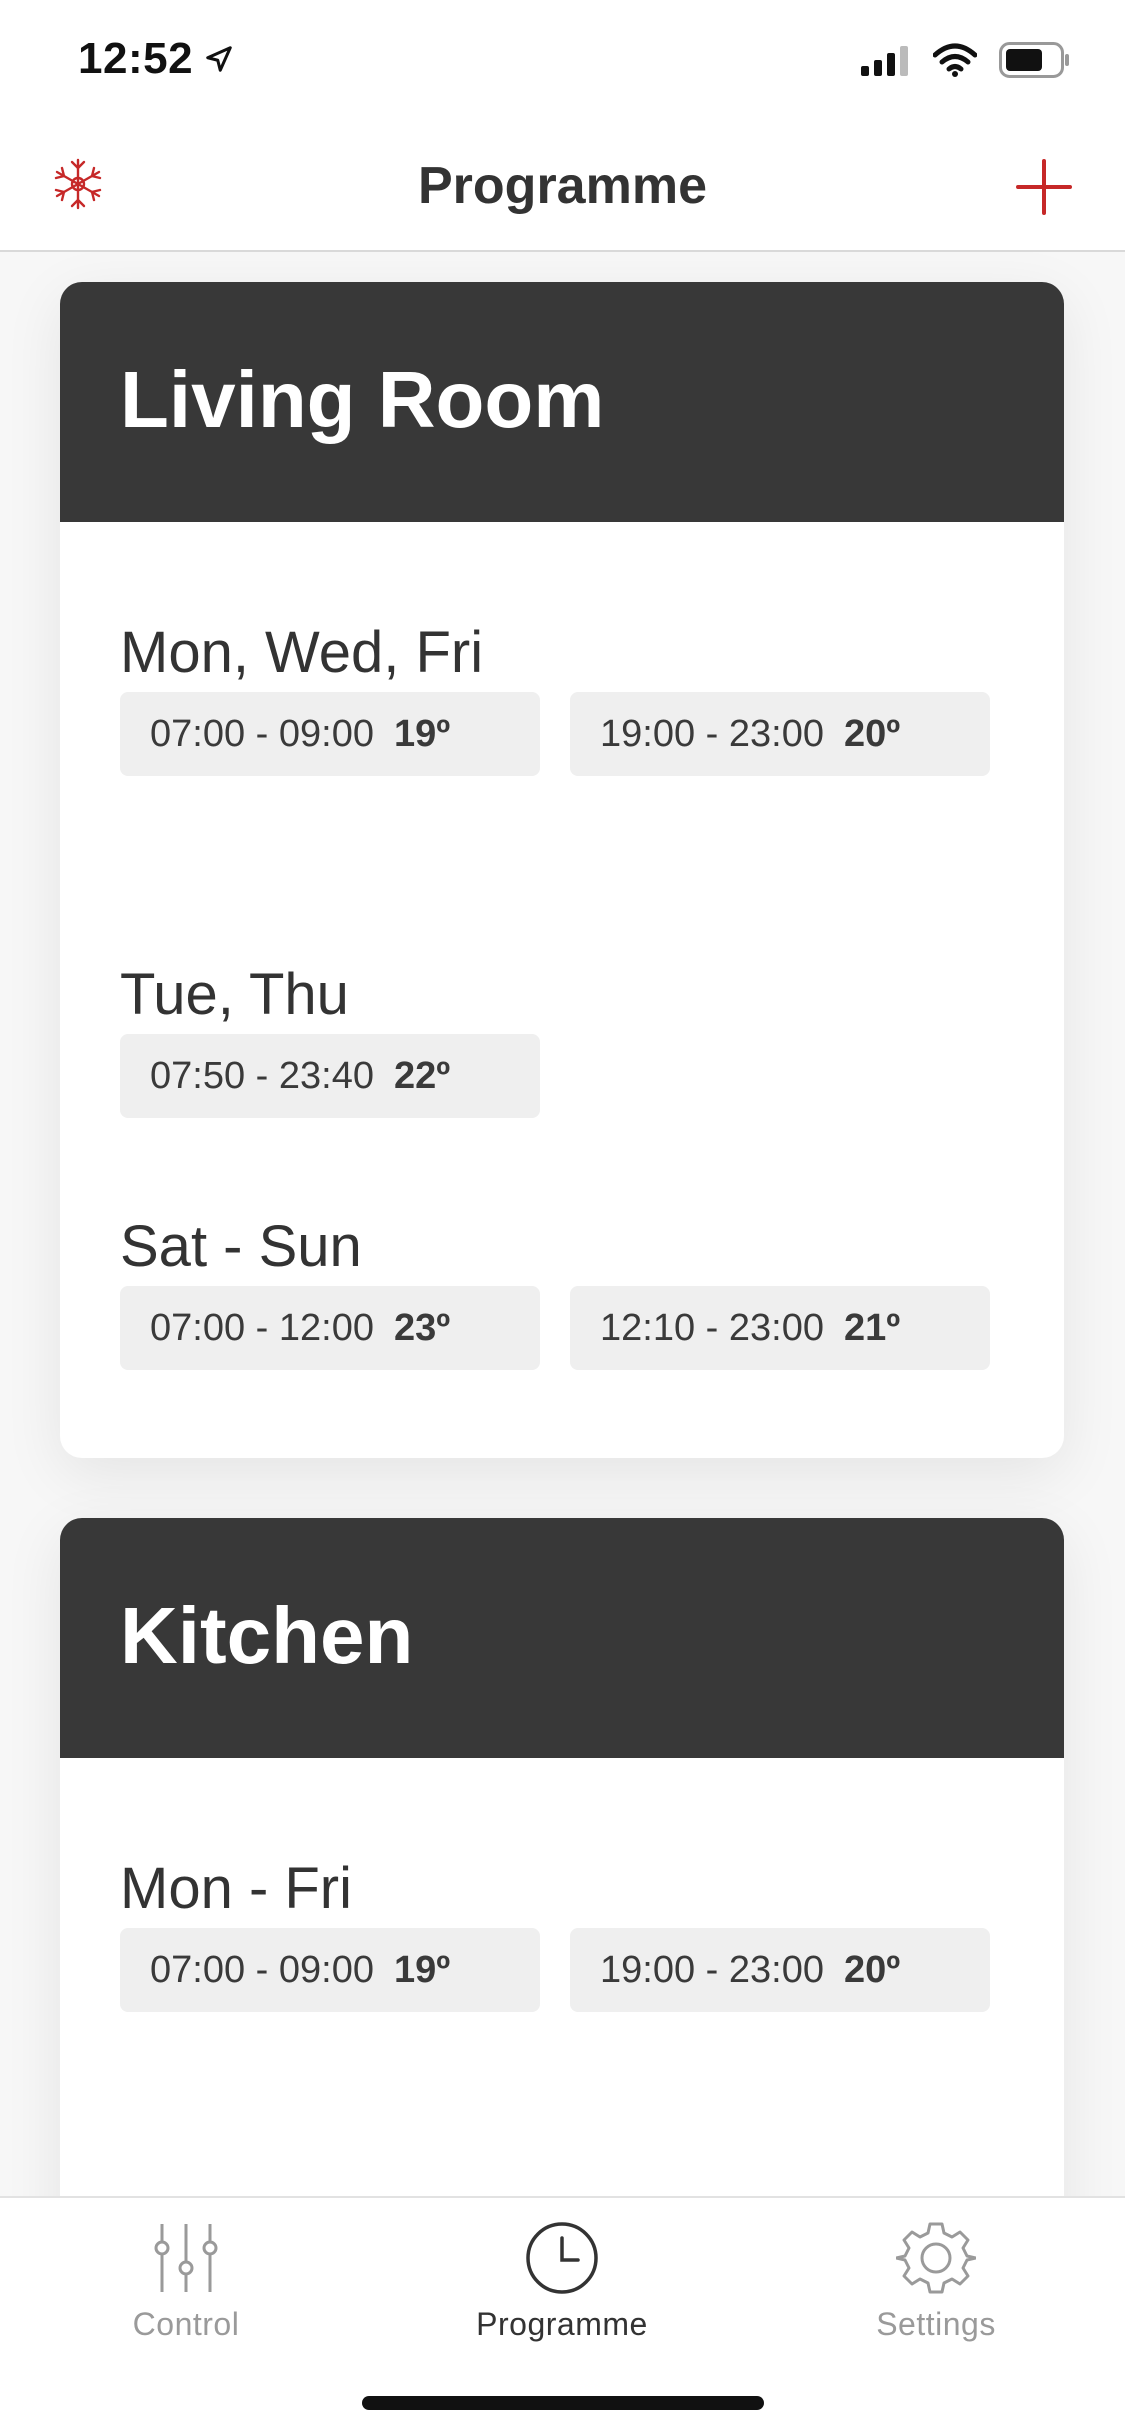  I want to click on time-slot-chip: 07:00 - 12:00 23º, so click(330, 1328).